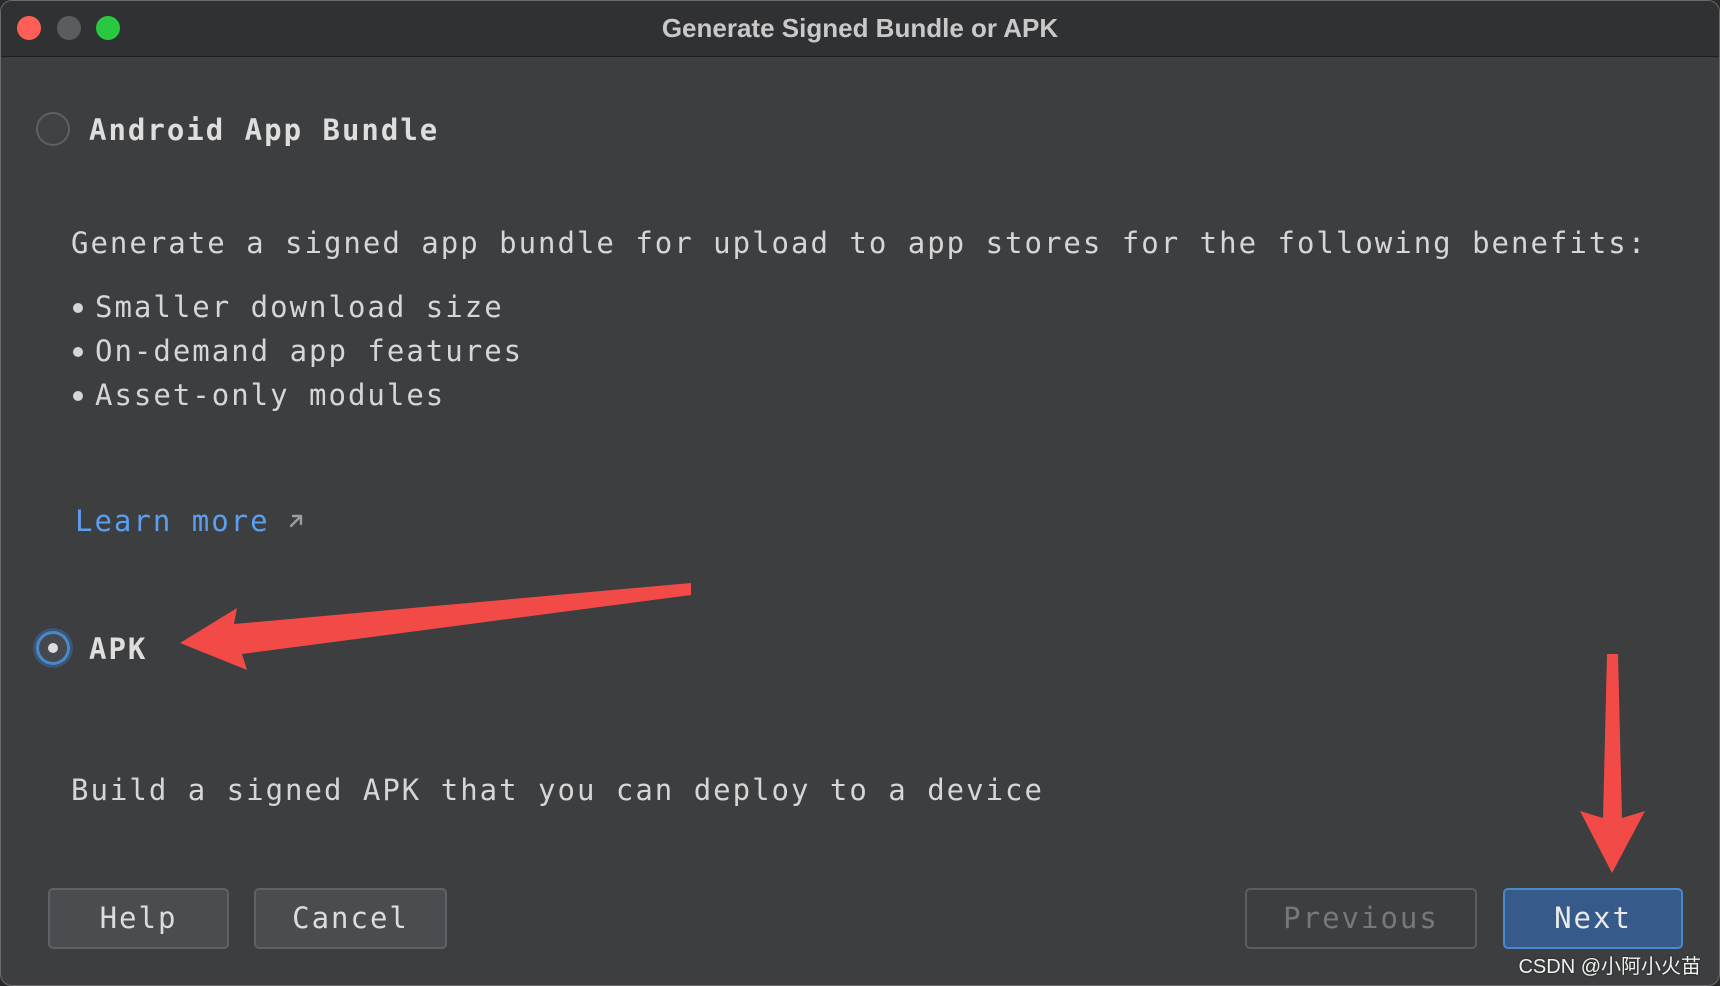 This screenshot has width=1720, height=986. Describe the element at coordinates (118, 649) in the screenshot. I see `apk-label: APK` at that location.